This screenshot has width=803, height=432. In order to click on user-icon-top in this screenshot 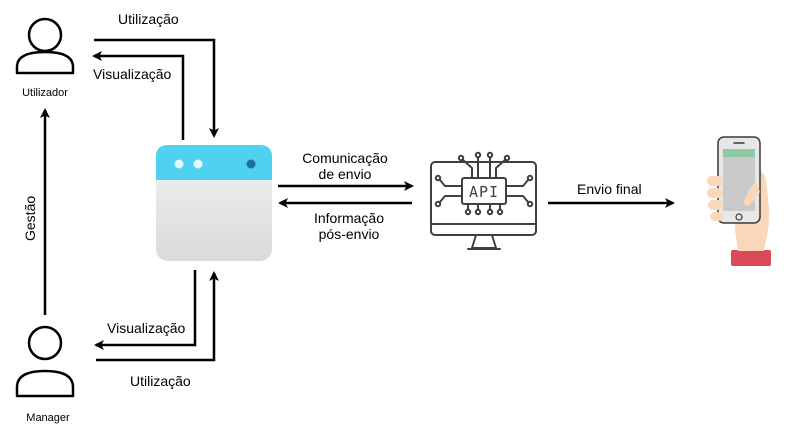, I will do `click(45, 46)`.